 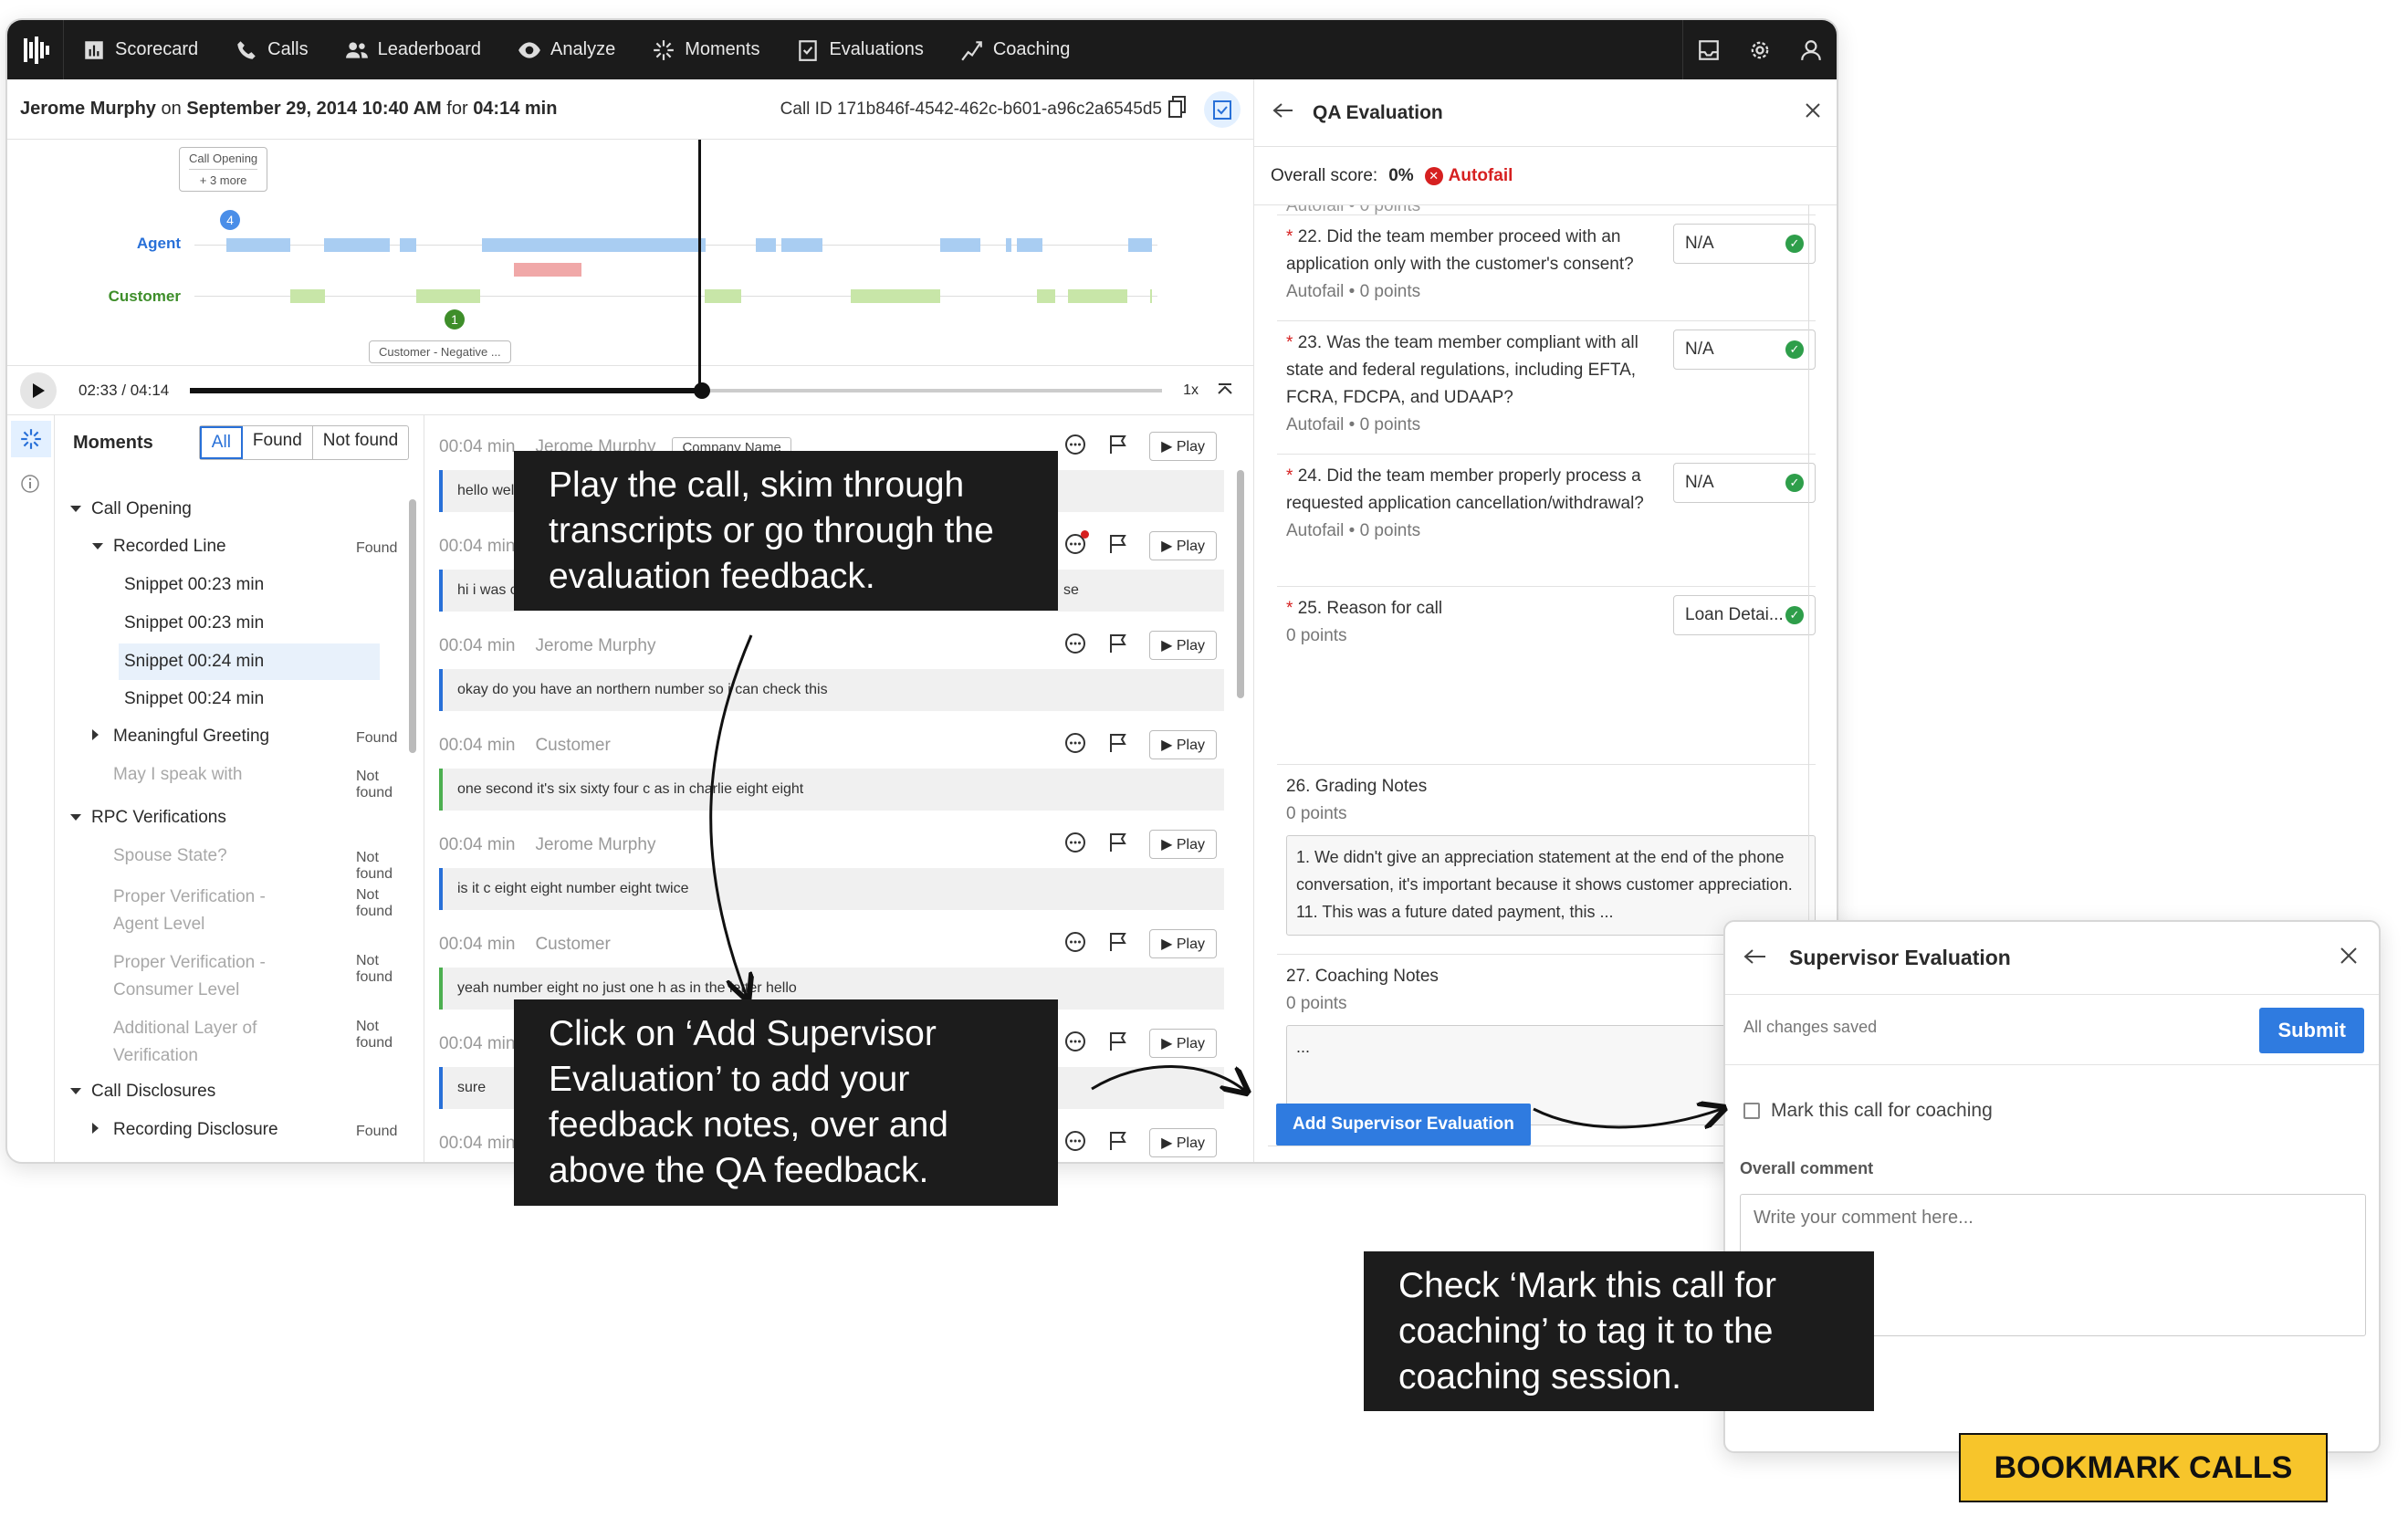 I want to click on negative-sentiment-segment, so click(x=548, y=270).